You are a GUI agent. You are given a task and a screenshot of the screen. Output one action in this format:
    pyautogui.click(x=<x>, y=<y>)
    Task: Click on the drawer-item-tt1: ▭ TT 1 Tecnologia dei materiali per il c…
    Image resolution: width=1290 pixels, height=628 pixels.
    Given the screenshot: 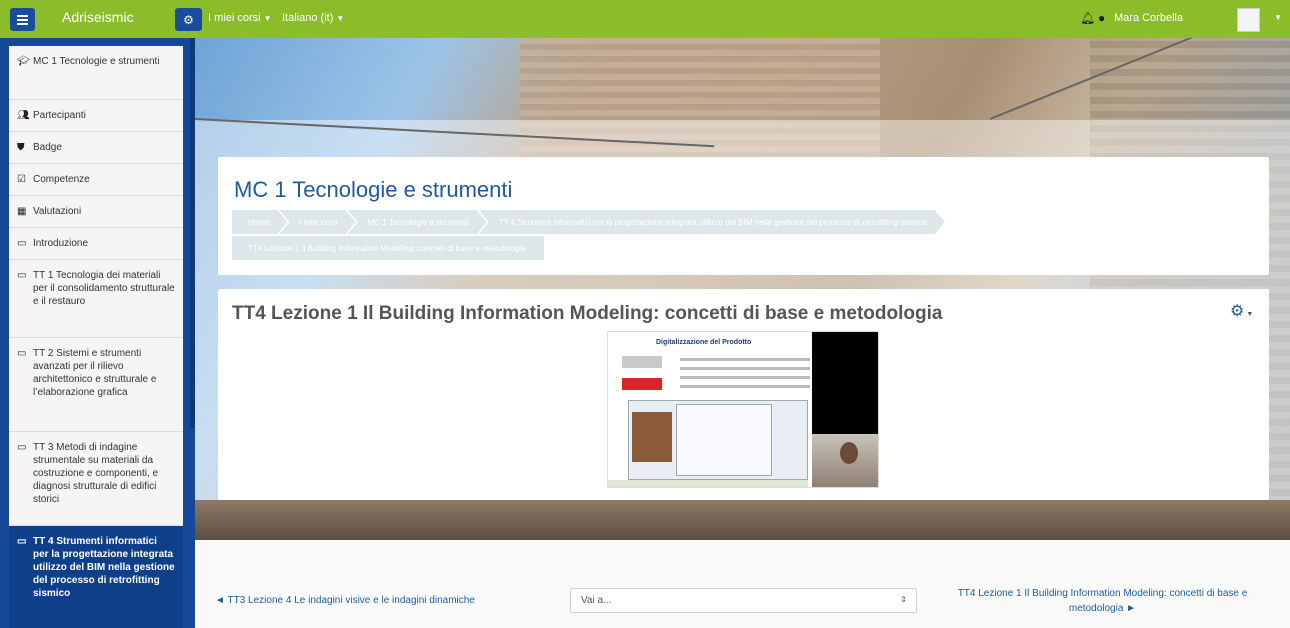 What is the action you would take?
    pyautogui.click(x=96, y=299)
    